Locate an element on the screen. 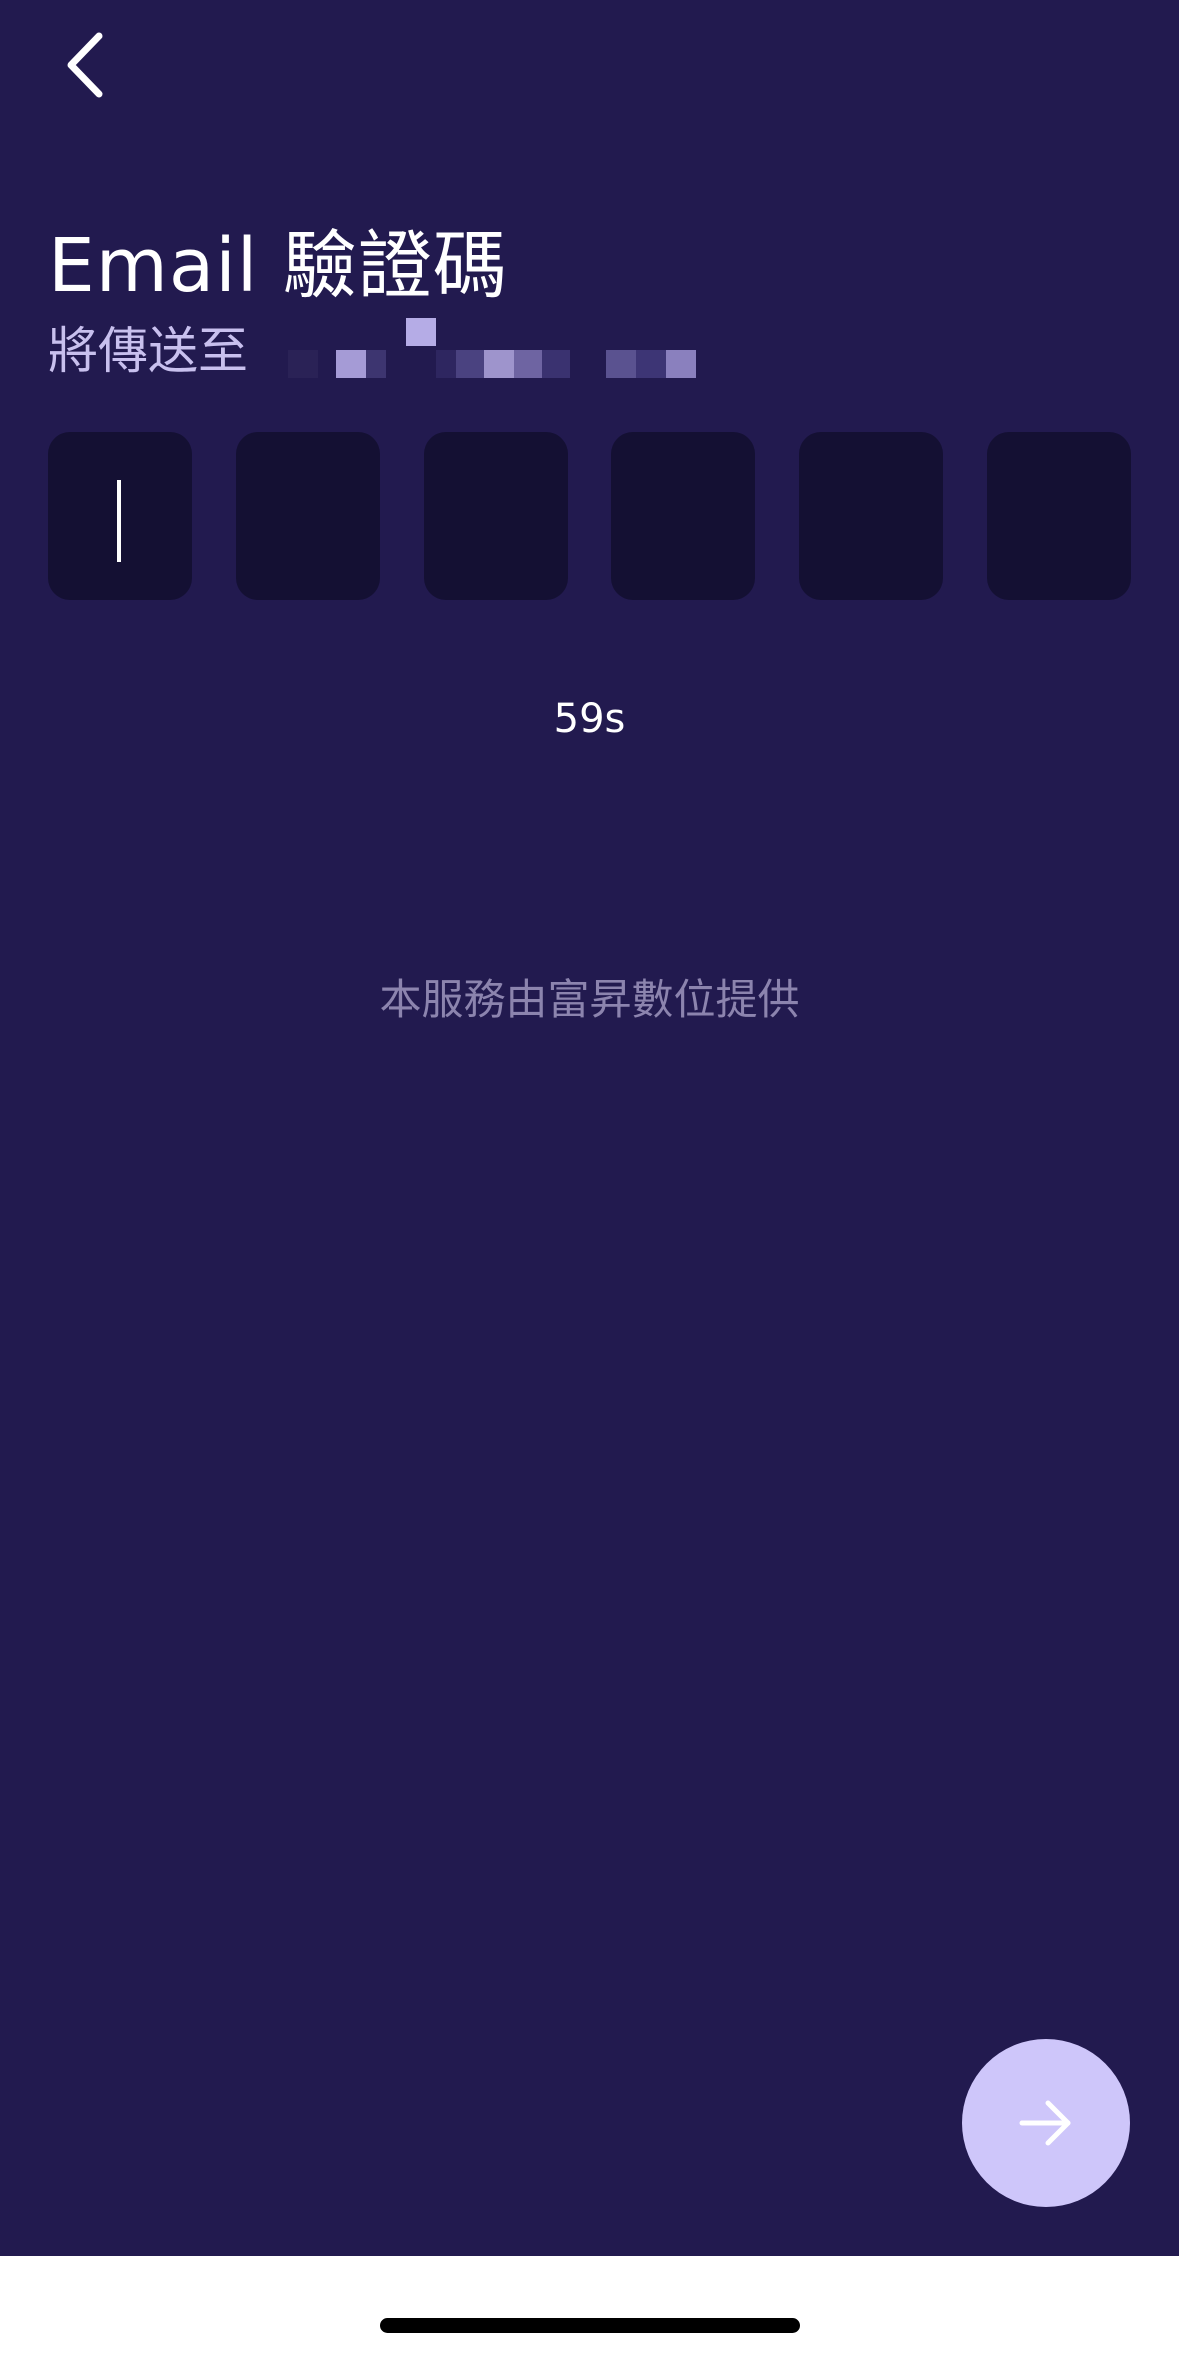 This screenshot has height=2359, width=1179. home-indicator is located at coordinates (590, 2325).